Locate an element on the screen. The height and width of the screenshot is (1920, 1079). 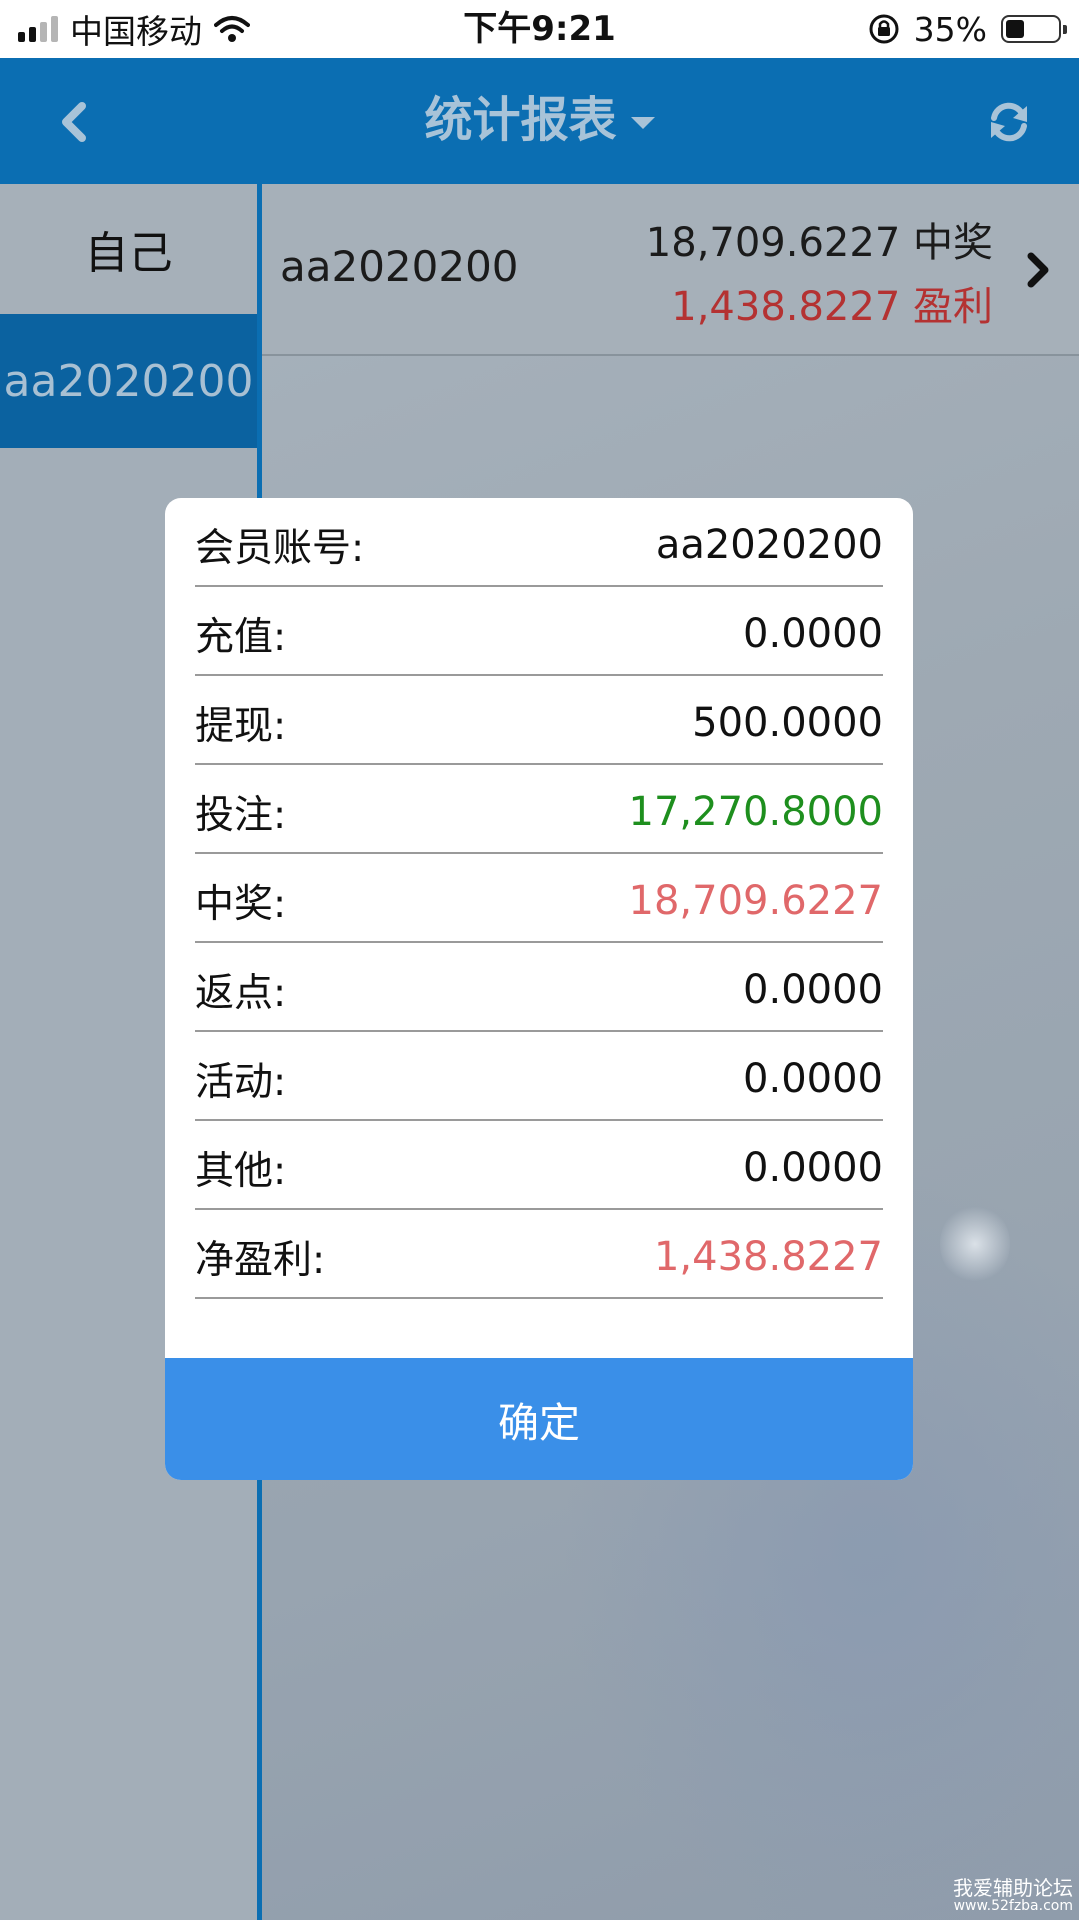
member-win-label: 中奖 is located at coordinates (953, 243).